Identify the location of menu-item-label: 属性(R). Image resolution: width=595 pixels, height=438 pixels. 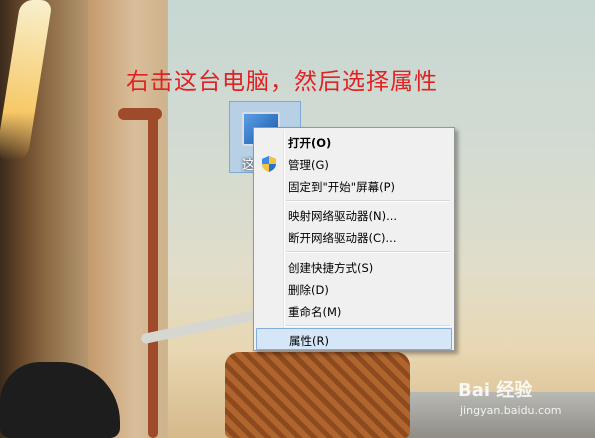
(309, 341).